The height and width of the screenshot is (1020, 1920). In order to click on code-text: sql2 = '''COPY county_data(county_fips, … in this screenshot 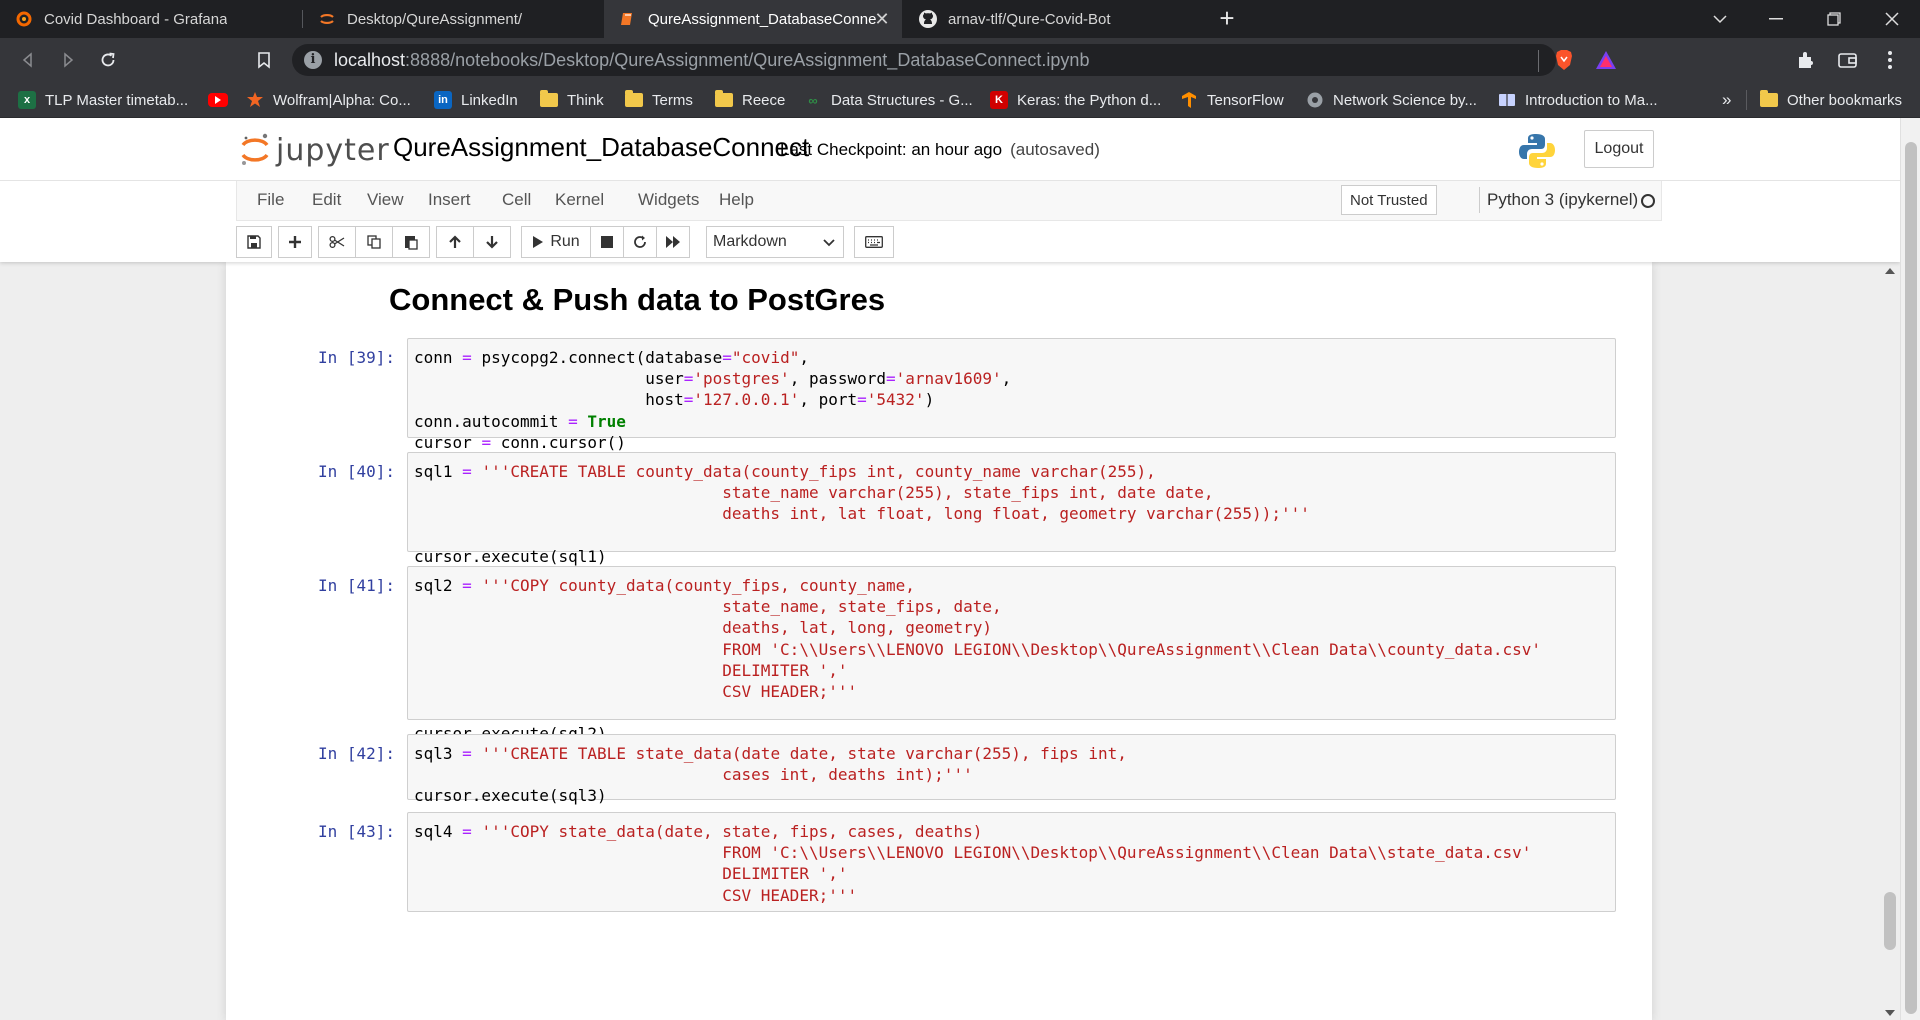, I will do `click(978, 659)`.